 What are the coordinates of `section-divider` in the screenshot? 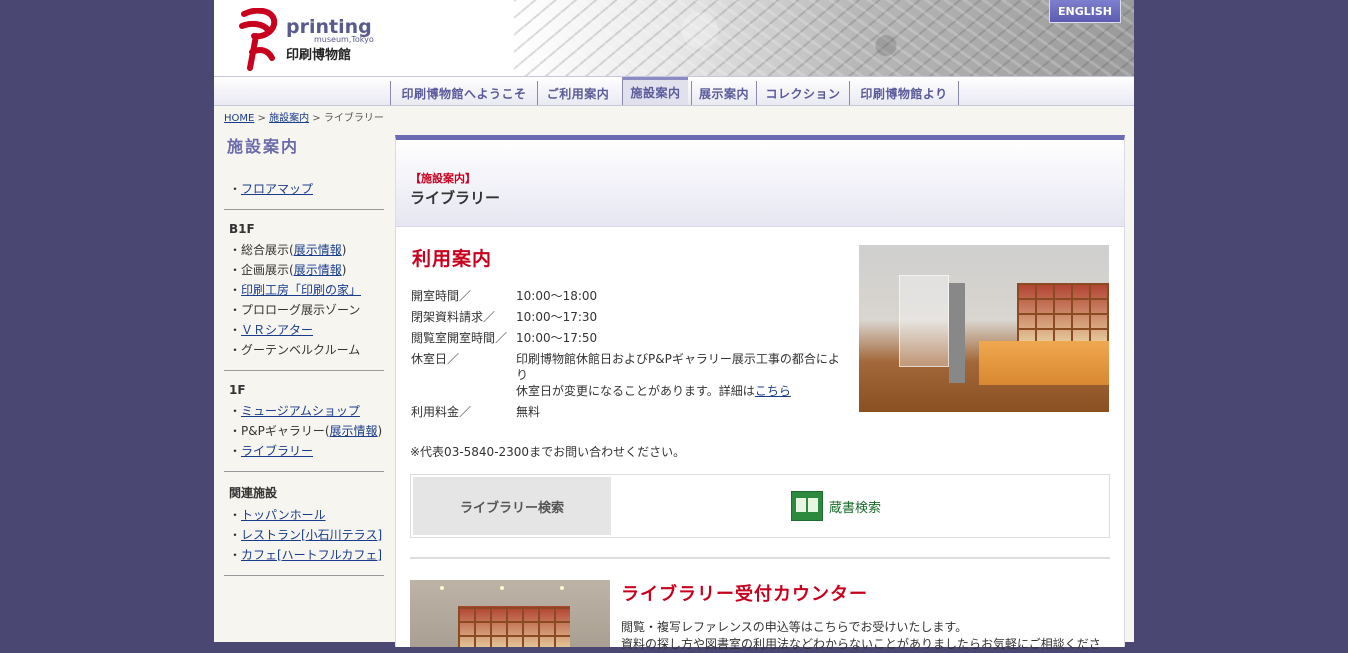 It's located at (760, 558).